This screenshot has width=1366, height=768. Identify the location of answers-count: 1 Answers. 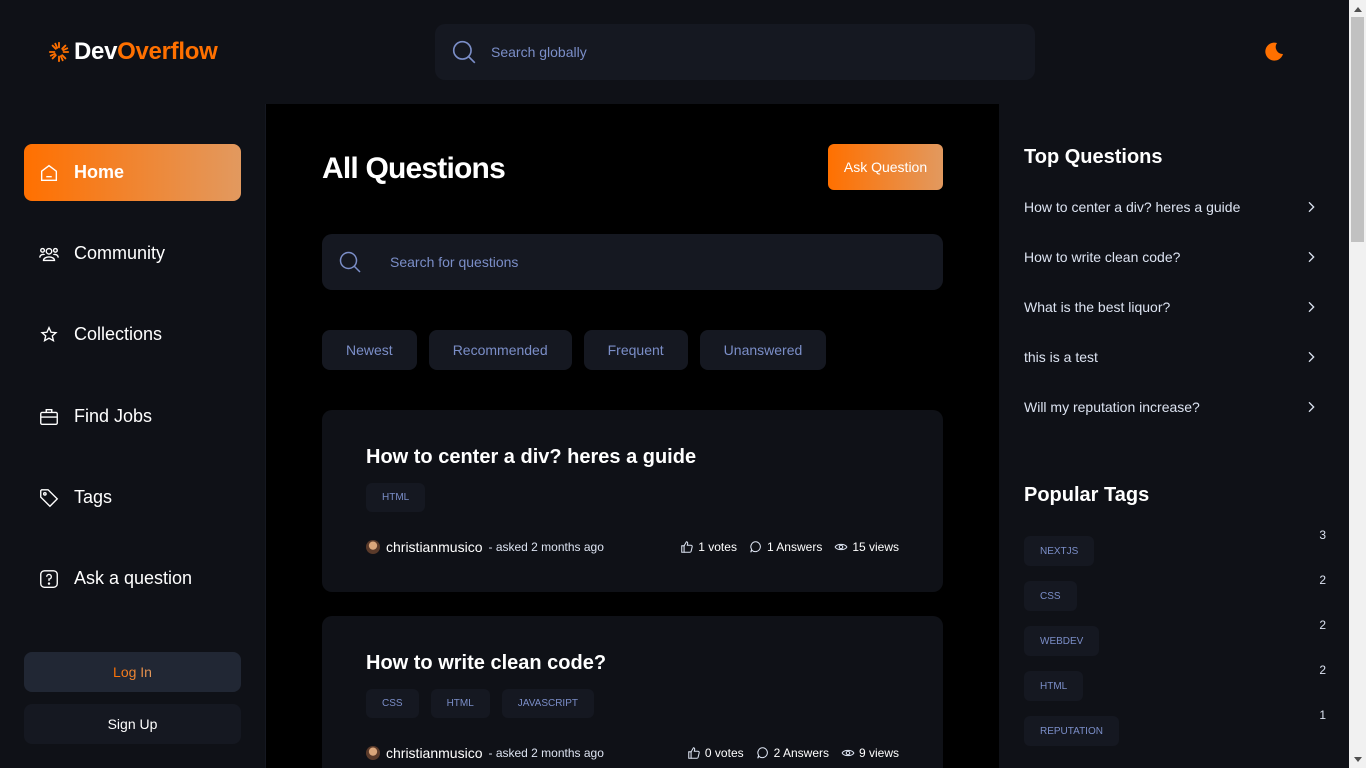
(794, 547).